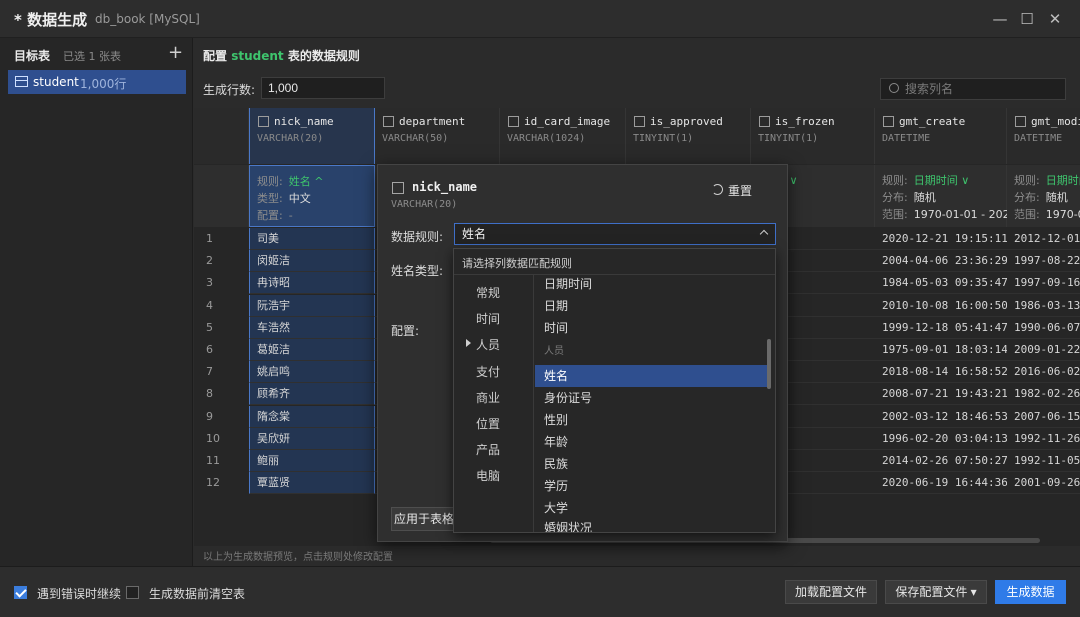 This screenshot has width=1080, height=617. What do you see at coordinates (1027, 19) in the screenshot?
I see `maximize-icon: ☐` at bounding box center [1027, 19].